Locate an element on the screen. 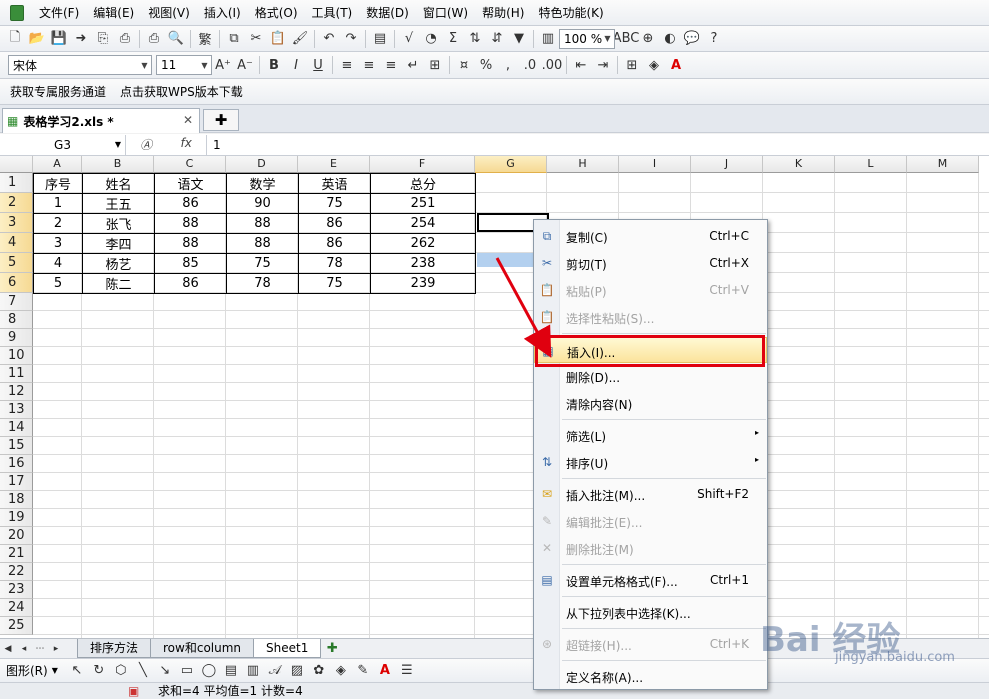  data-cell: 238 is located at coordinates (423, 263).